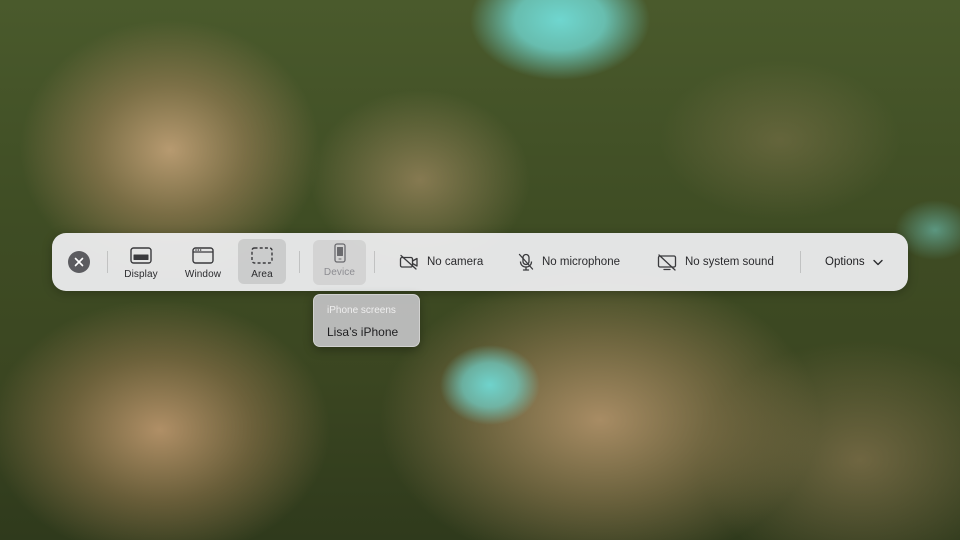 The image size is (960, 540). I want to click on display-icon, so click(141, 255).